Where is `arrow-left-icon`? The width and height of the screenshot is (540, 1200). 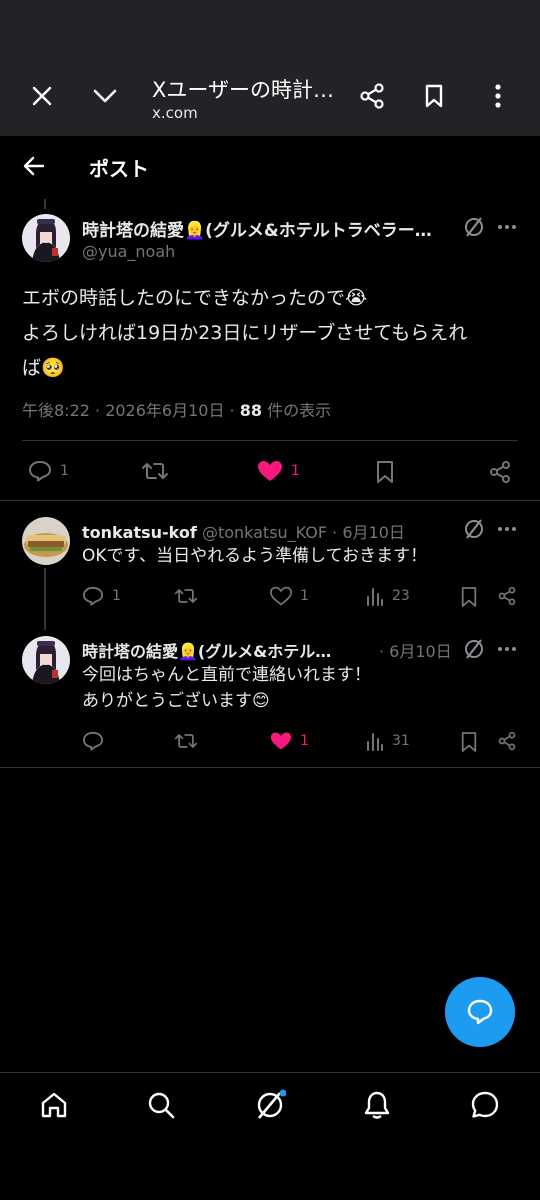 arrow-left-icon is located at coordinates (34, 166).